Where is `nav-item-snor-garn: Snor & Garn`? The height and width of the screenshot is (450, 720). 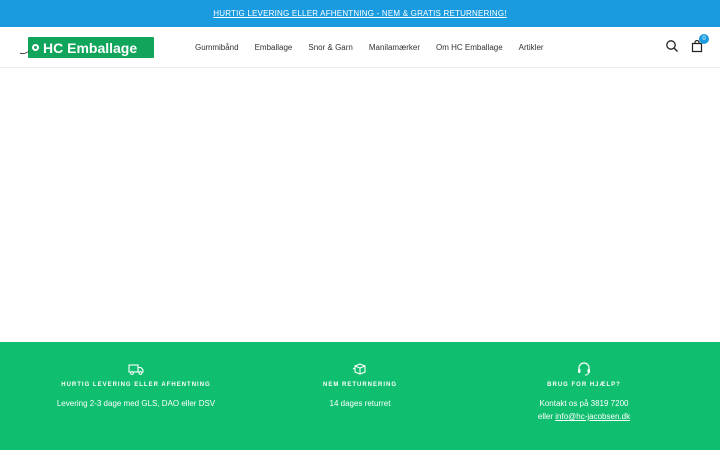 nav-item-snor-garn: Snor & Garn is located at coordinates (330, 47).